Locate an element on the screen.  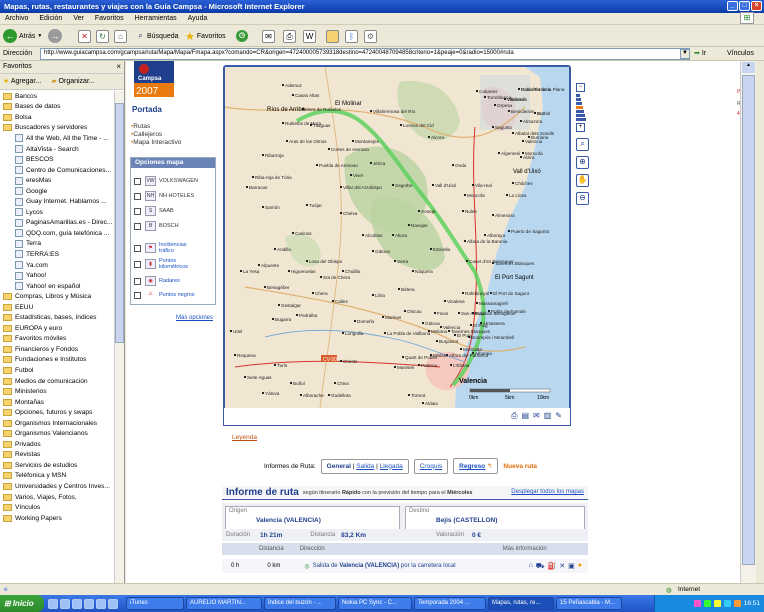
favorites-folder: Working Papers is located at coordinates (57, 518).